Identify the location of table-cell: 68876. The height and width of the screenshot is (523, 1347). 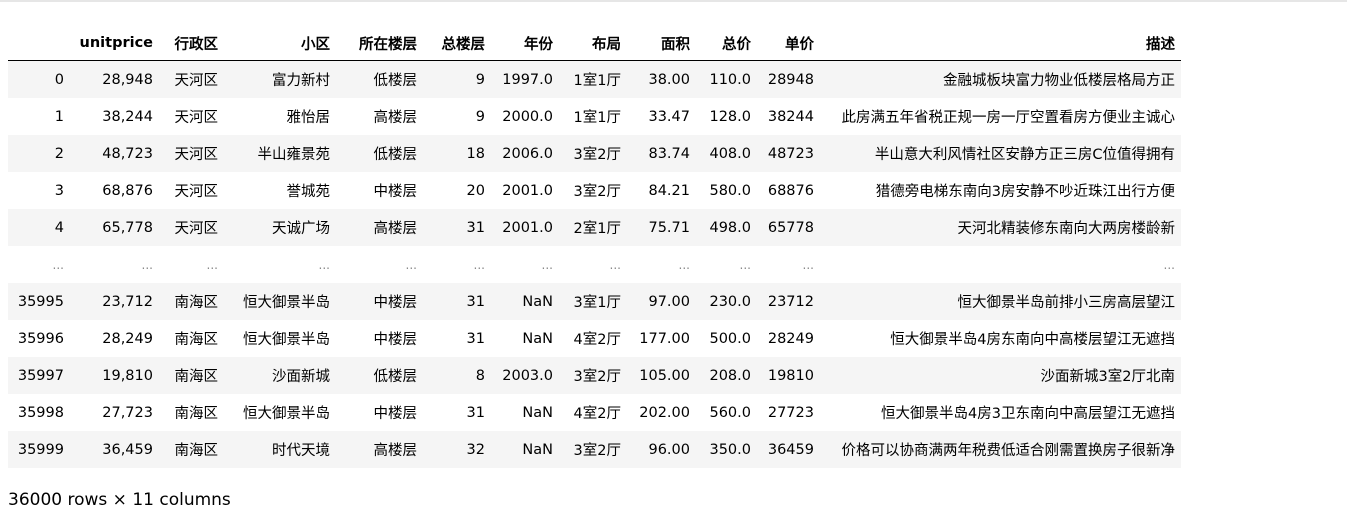
(790, 190).